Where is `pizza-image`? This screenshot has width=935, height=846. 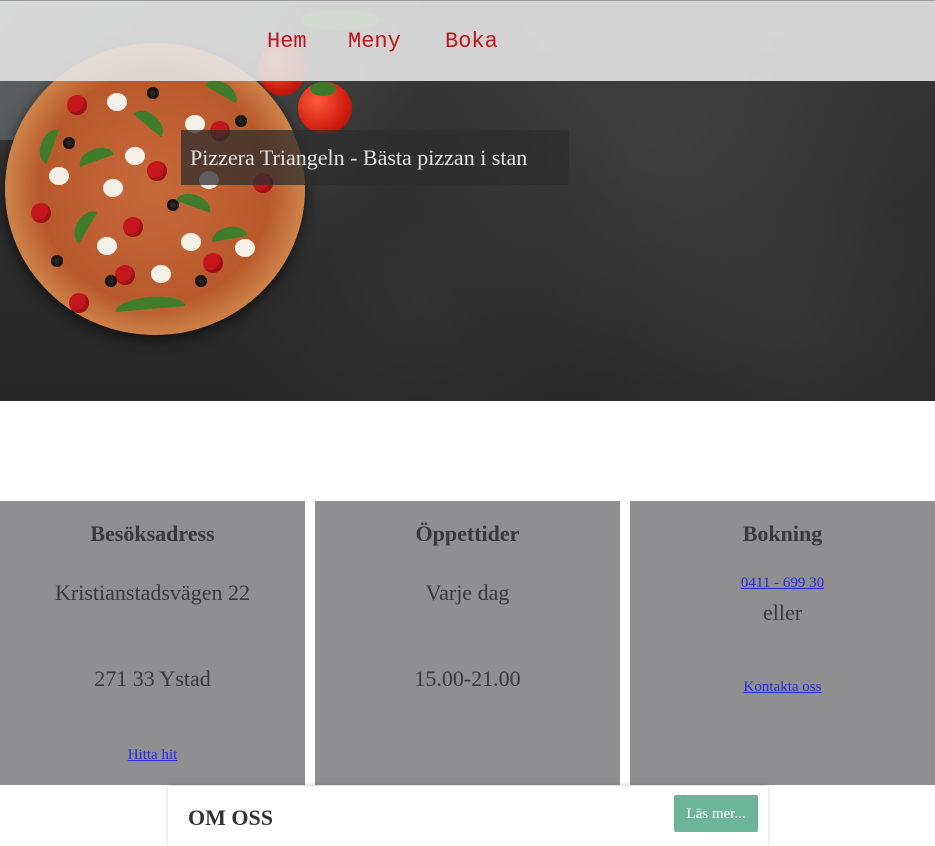
pizza-image is located at coordinates (155, 189).